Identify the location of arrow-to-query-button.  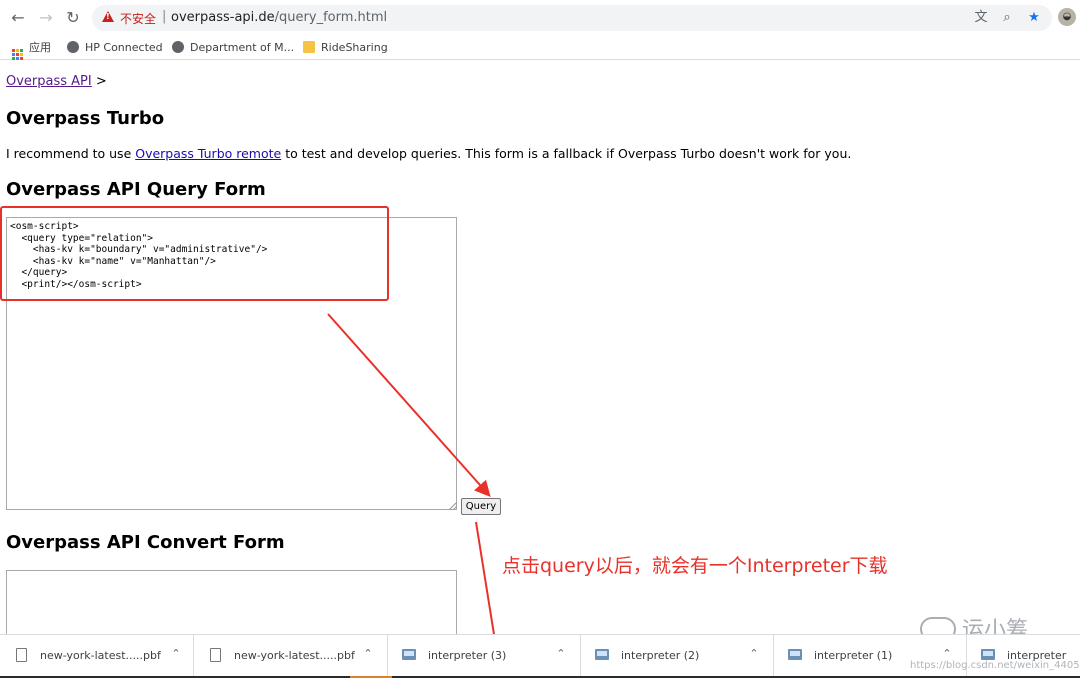
(409, 405).